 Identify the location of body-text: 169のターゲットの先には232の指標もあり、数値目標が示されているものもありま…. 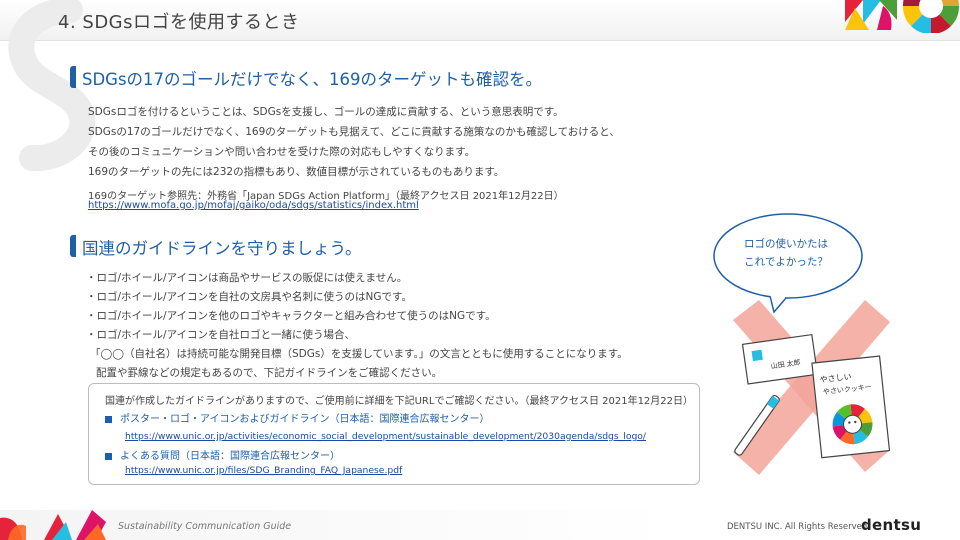
(296, 172).